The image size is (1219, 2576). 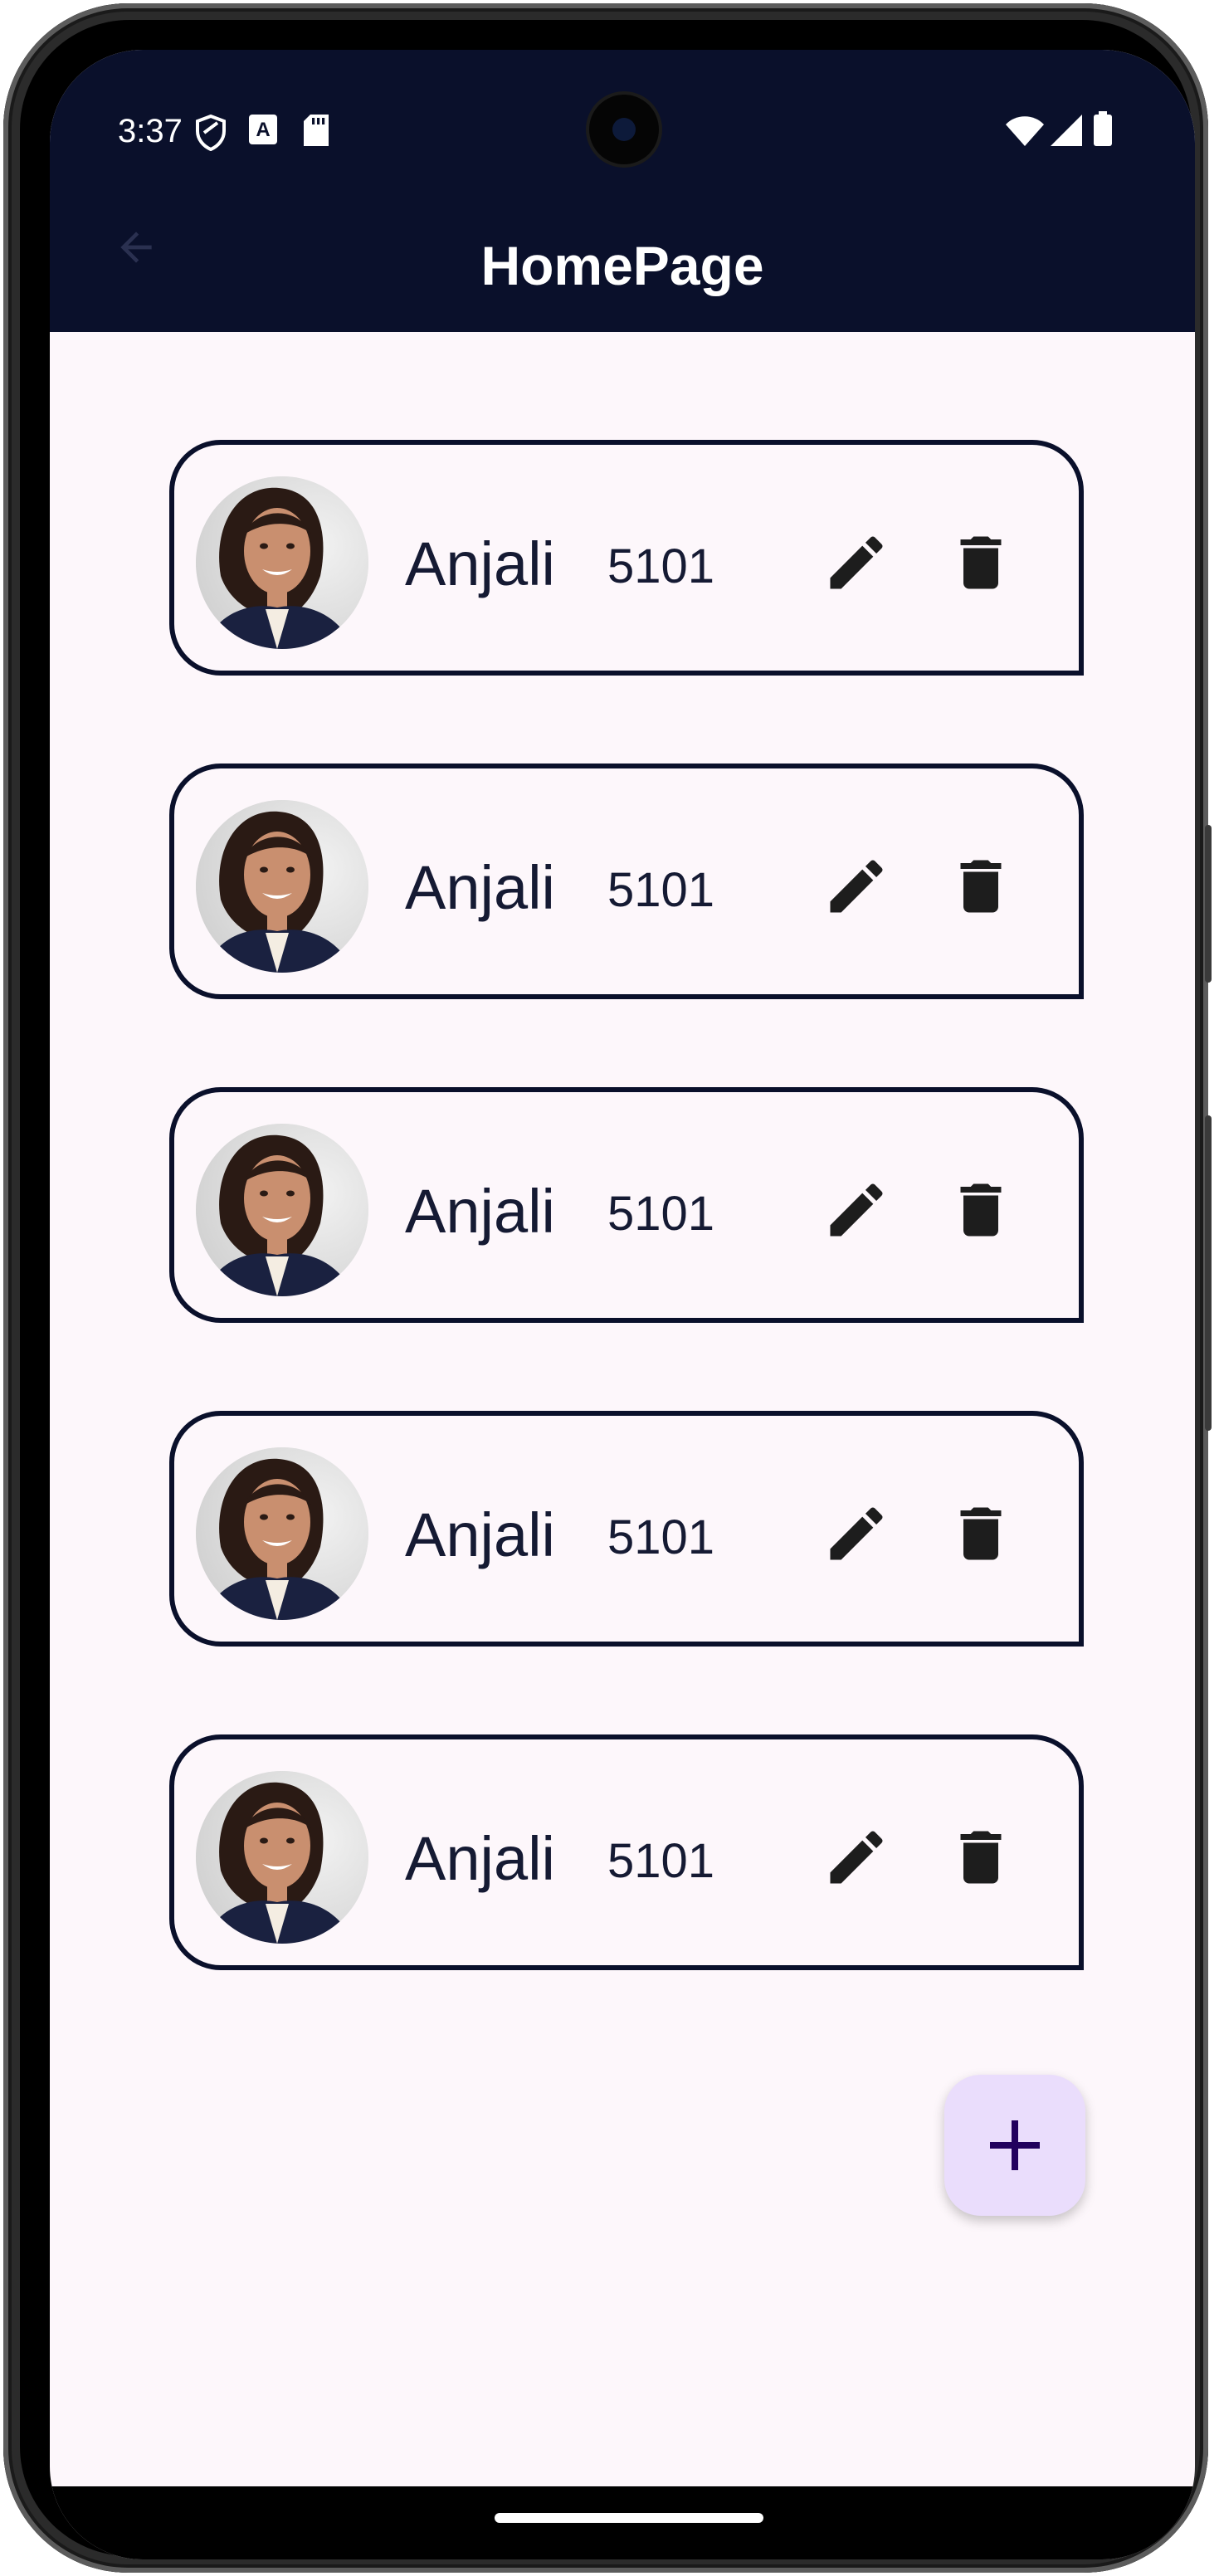 I want to click on add-button, so click(x=1015, y=2145).